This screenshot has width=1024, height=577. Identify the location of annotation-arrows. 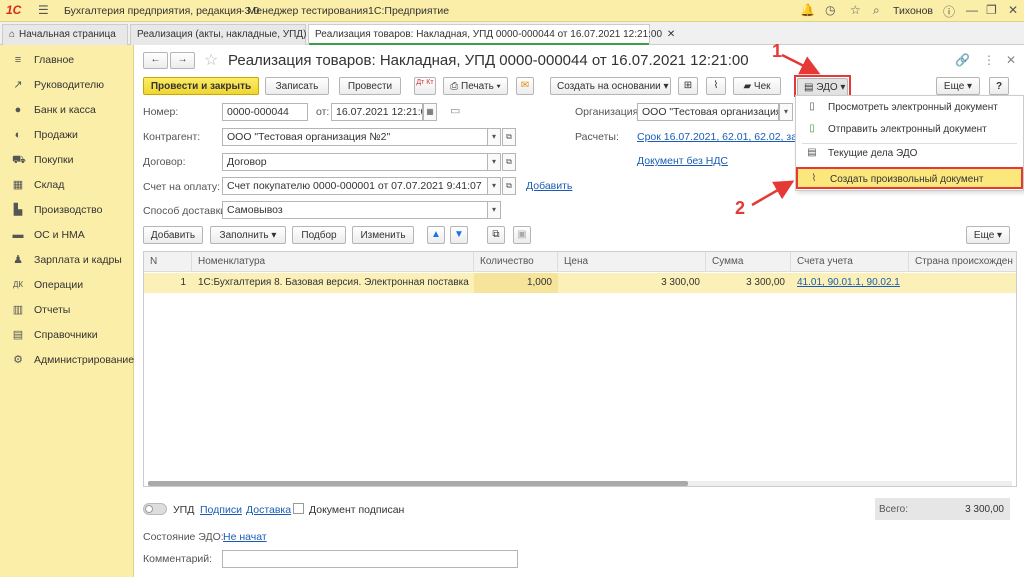
(786, 130).